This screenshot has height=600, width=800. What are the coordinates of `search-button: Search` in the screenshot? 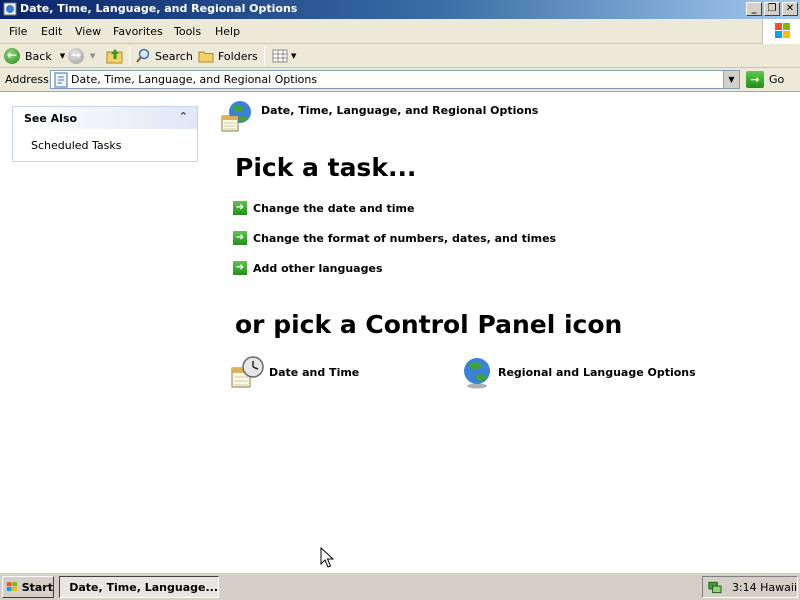 It's located at (164, 56).